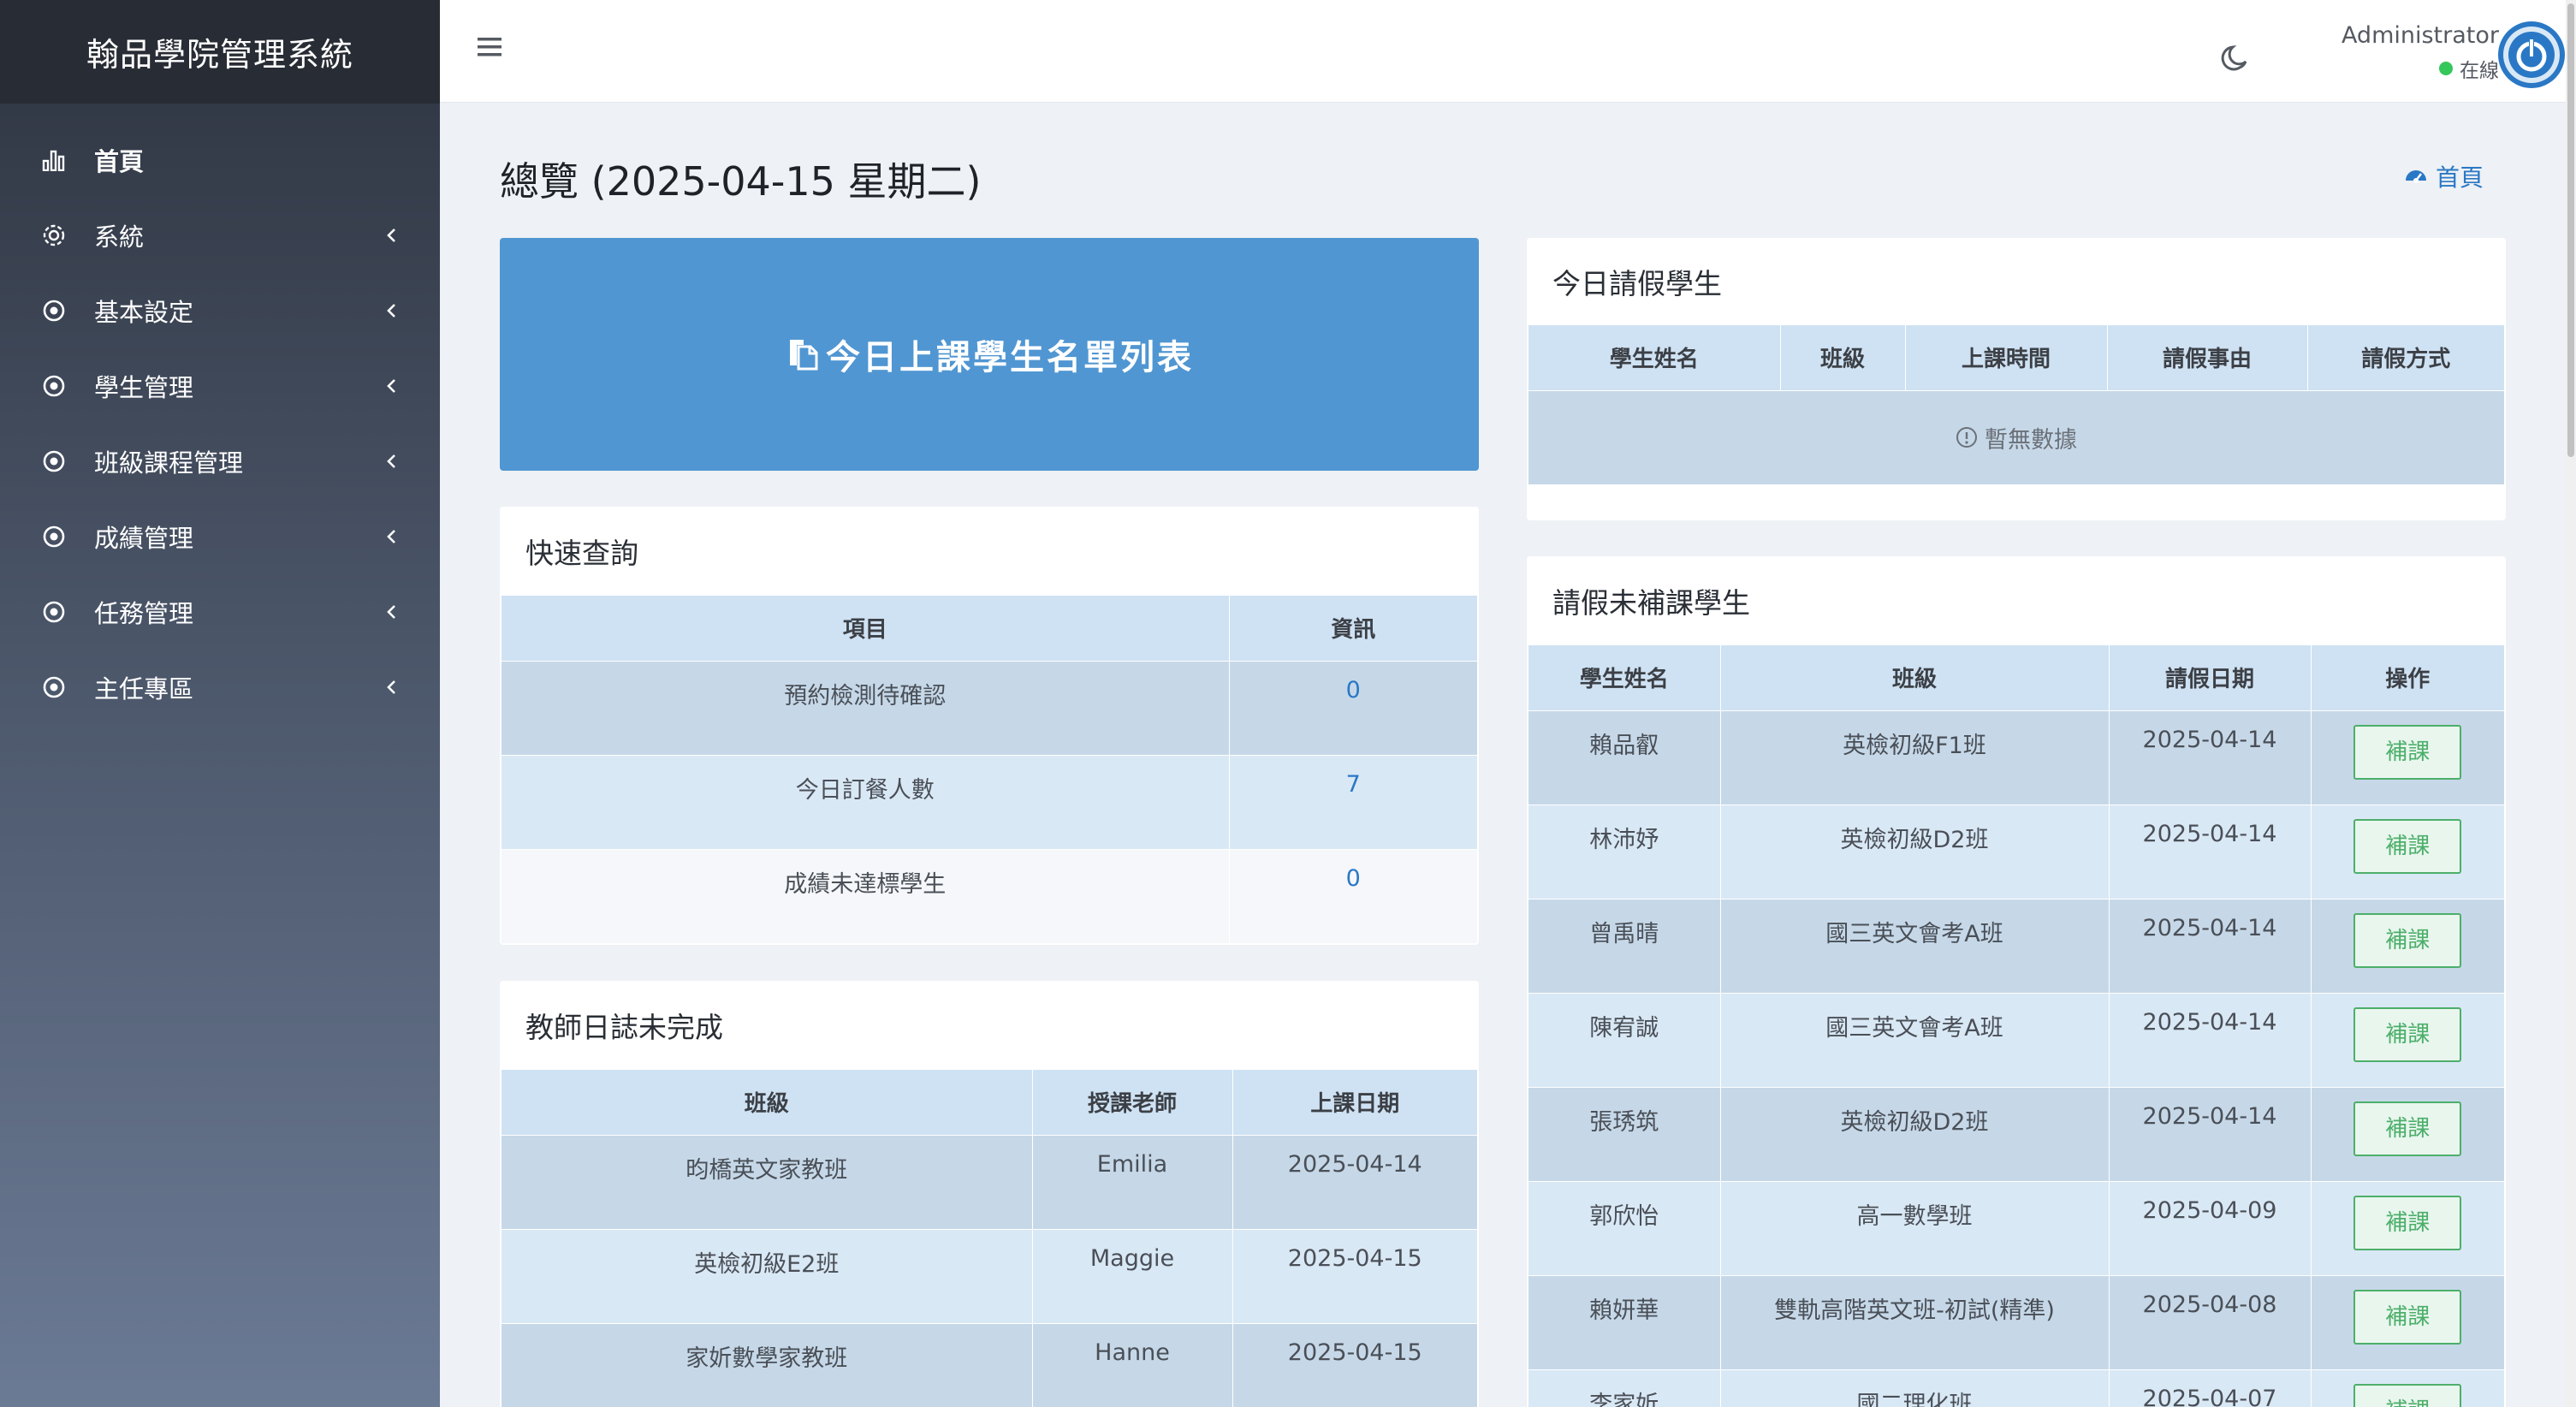  What do you see at coordinates (2571, 703) in the screenshot?
I see `page-scrollbar` at bounding box center [2571, 703].